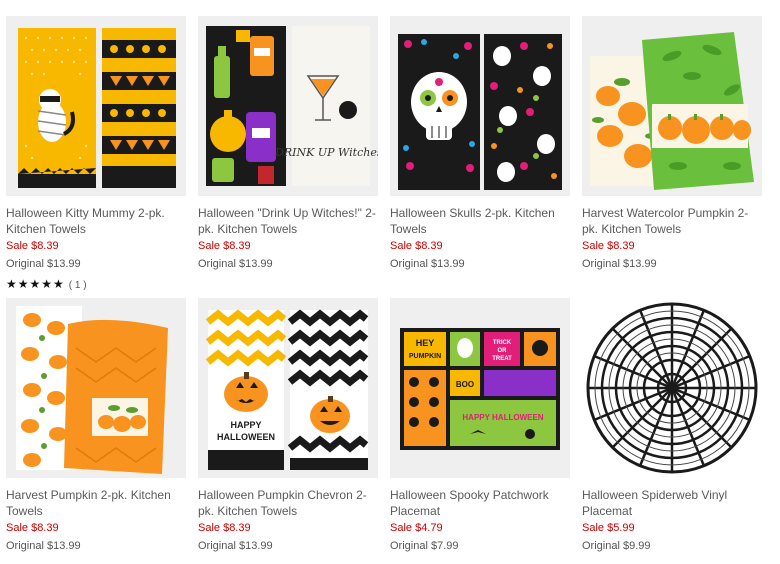 The image size is (780, 564). What do you see at coordinates (416, 528) in the screenshot?
I see `sale-price: Sale $4.79` at bounding box center [416, 528].